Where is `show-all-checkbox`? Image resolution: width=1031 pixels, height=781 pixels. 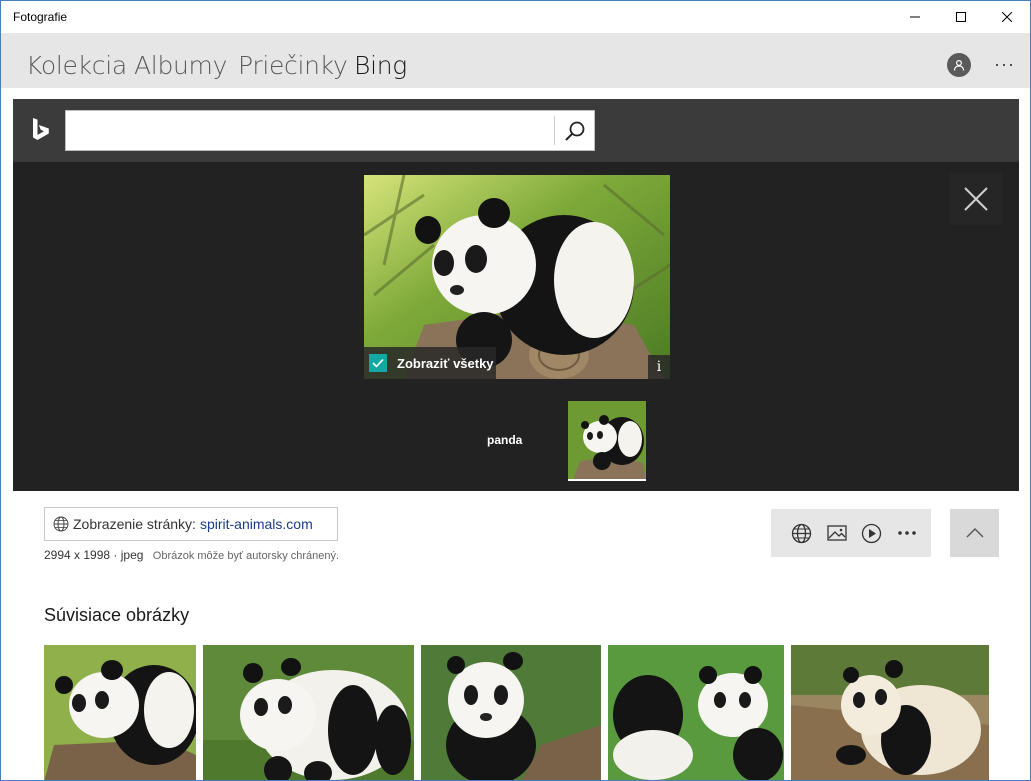
show-all-checkbox is located at coordinates (378, 363).